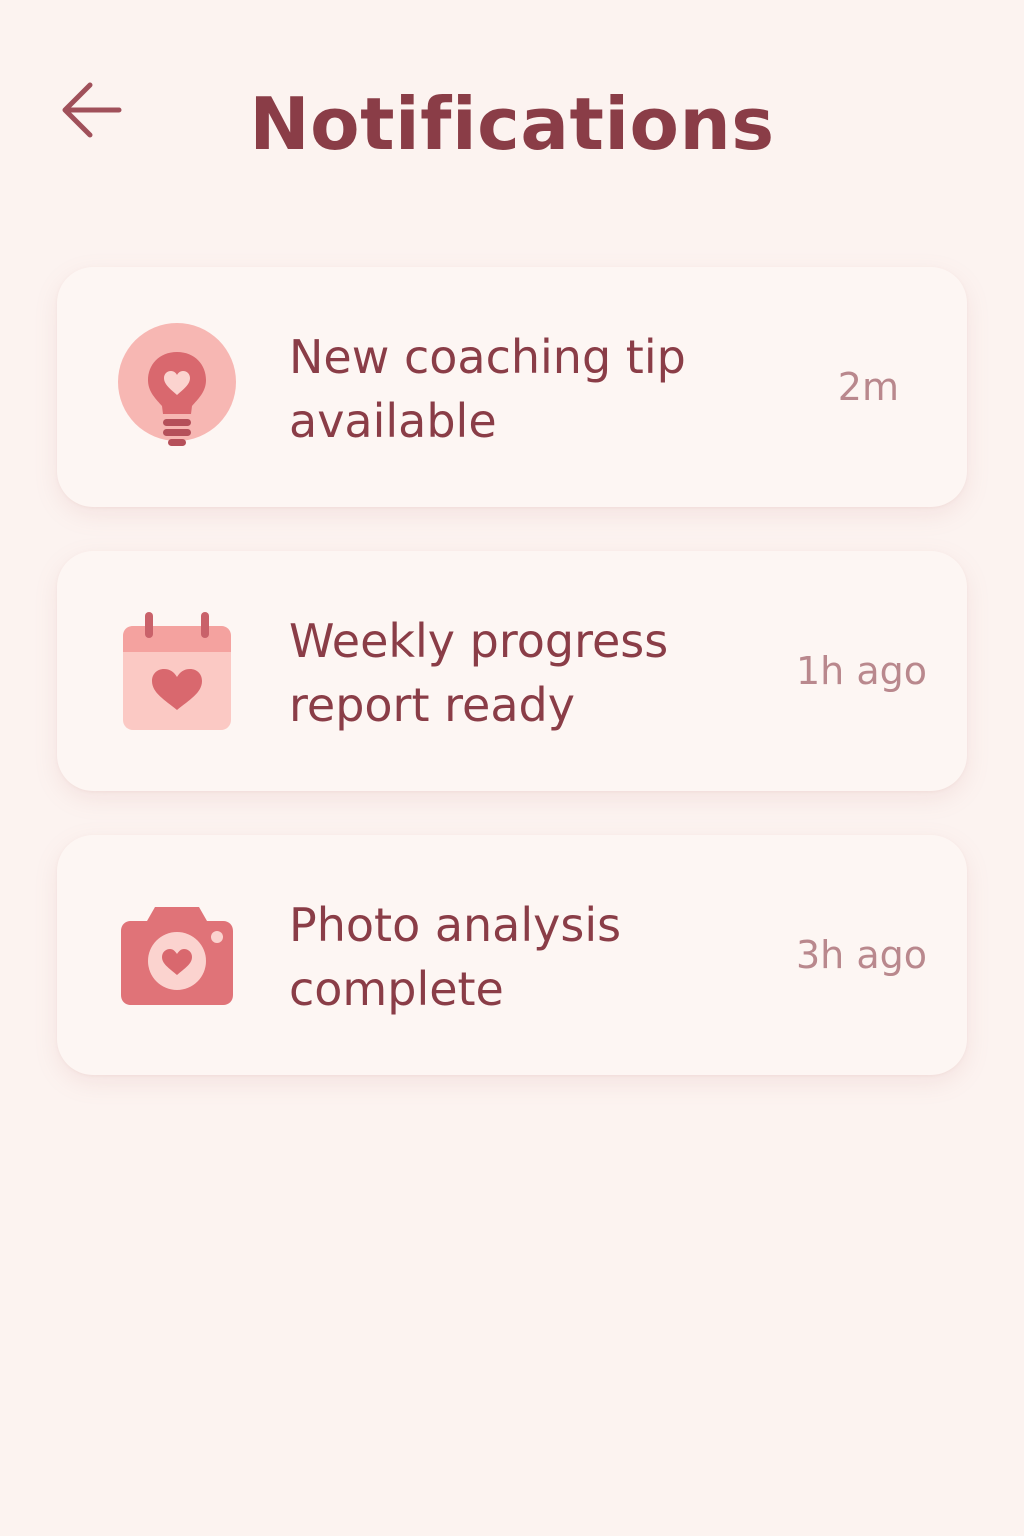 The image size is (1024, 1536). Describe the element at coordinates (512, 124) in the screenshot. I see `page-title: Notifications` at that location.